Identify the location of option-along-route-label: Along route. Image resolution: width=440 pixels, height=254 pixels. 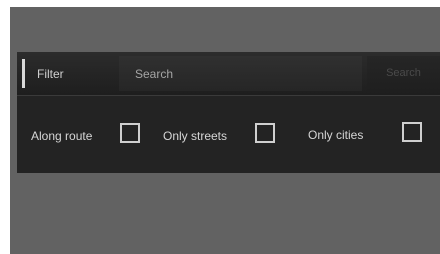
(62, 136).